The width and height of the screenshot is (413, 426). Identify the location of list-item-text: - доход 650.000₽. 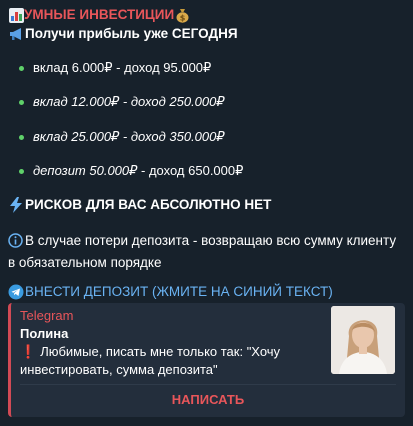
(190, 170).